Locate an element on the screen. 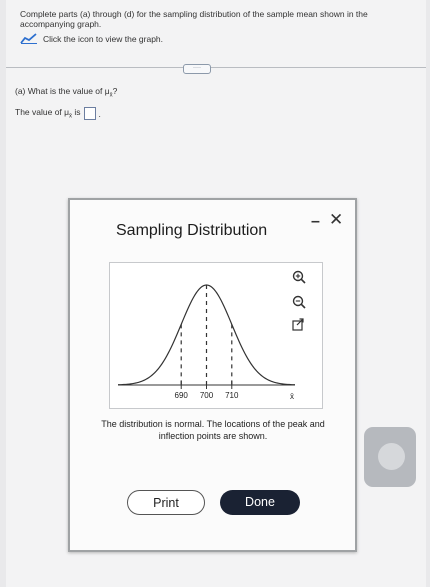 The image size is (430, 587). x-tick-label-700: 700 is located at coordinates (207, 395).